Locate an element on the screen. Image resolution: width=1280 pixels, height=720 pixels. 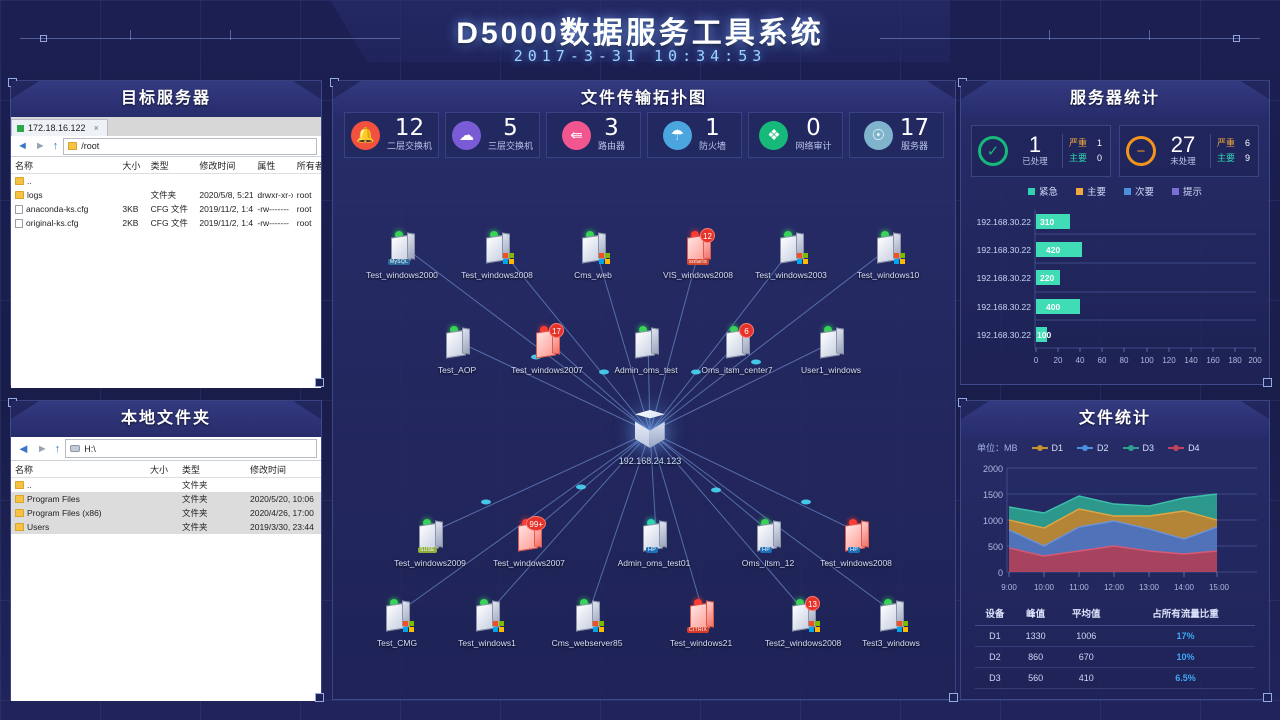
close-icon: × is located at coordinates (96, 128).